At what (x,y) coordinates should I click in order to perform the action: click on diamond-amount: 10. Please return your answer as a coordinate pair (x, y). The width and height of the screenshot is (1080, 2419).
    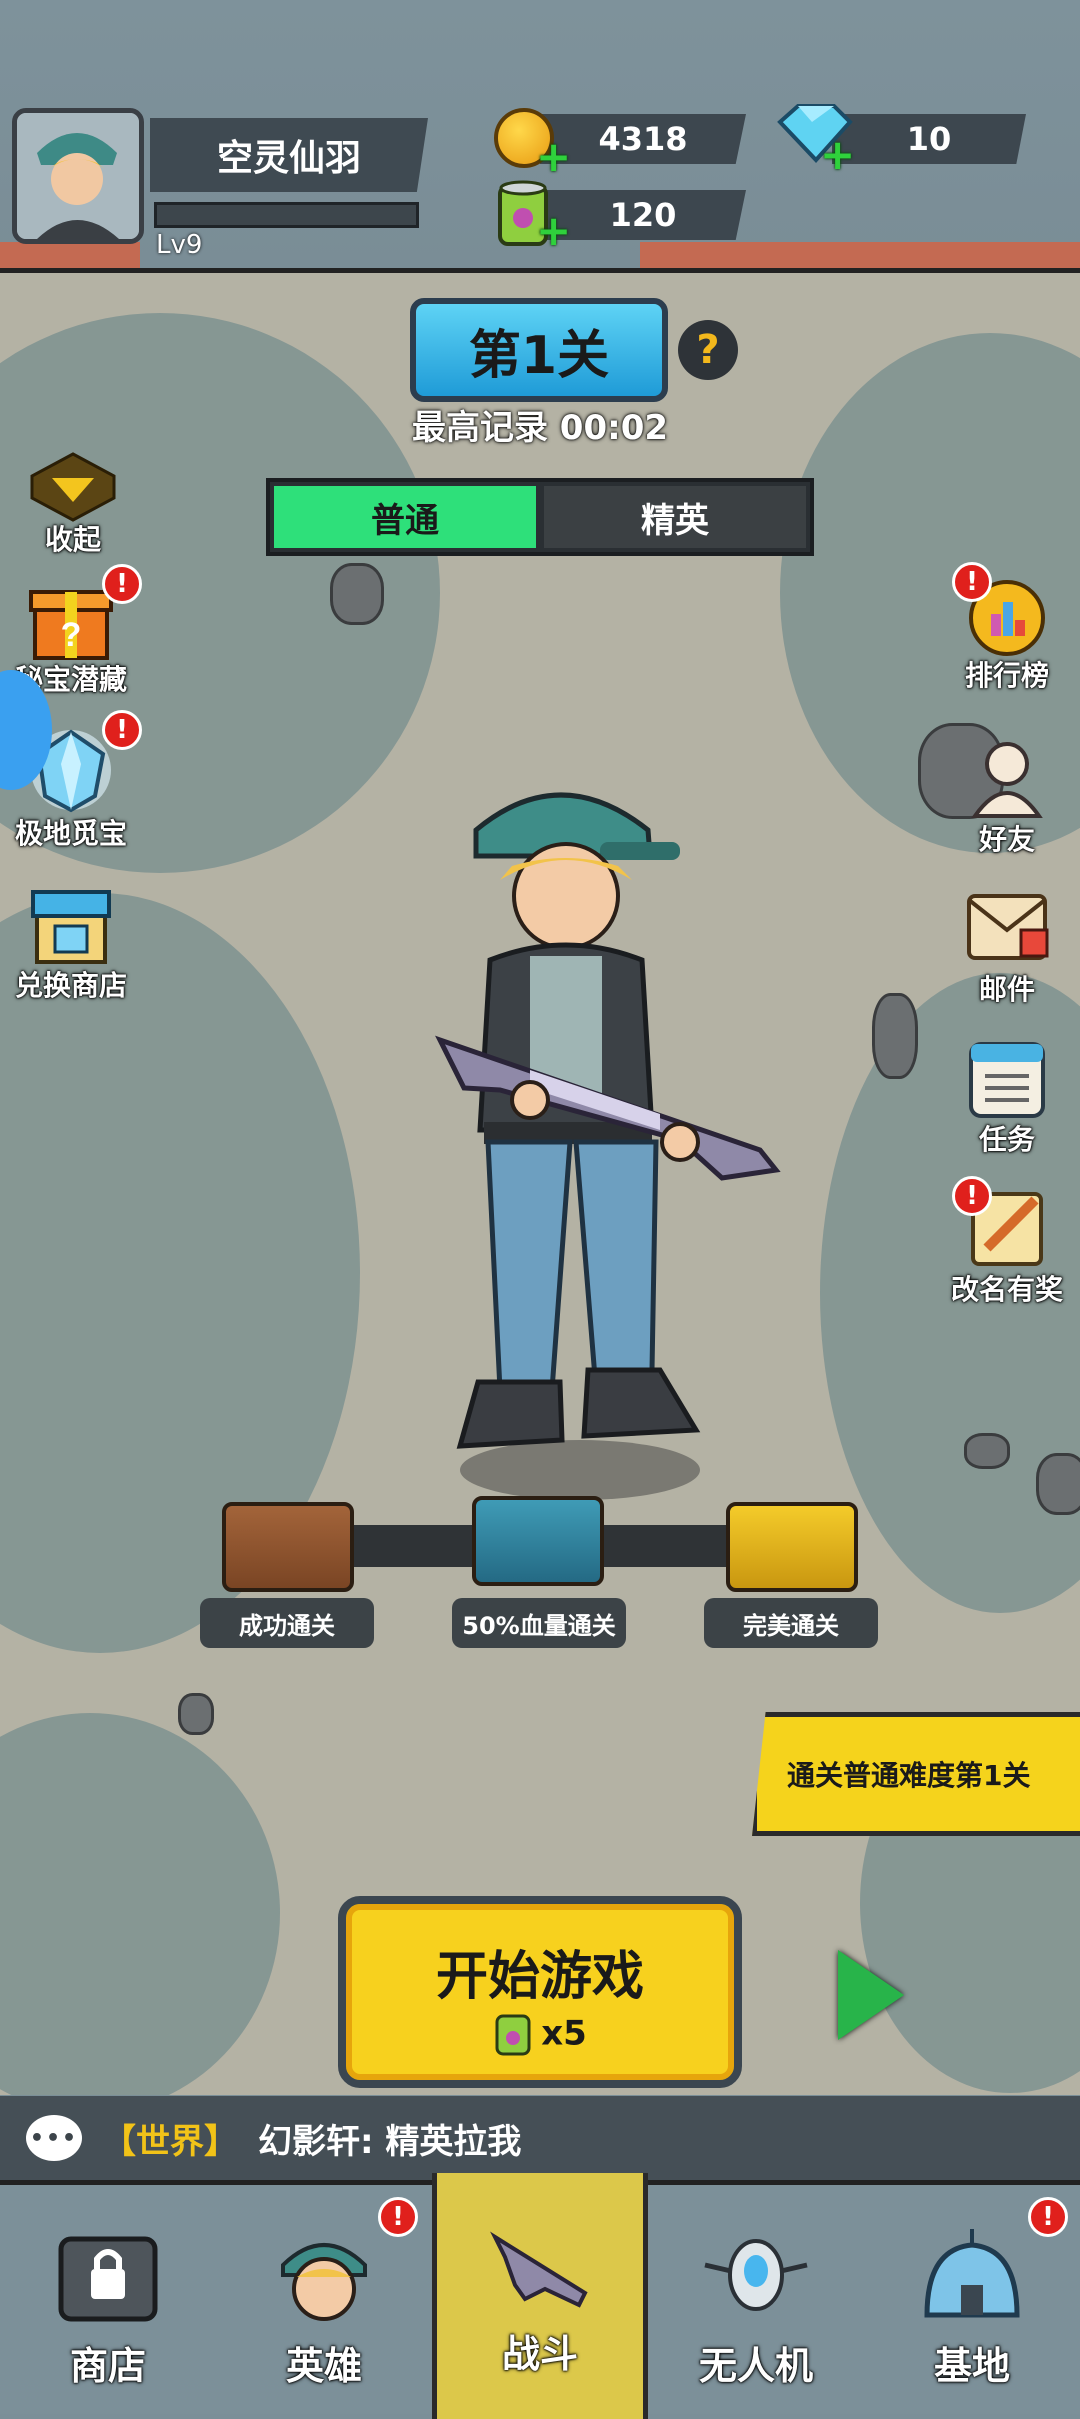
    Looking at the image, I should click on (929, 139).